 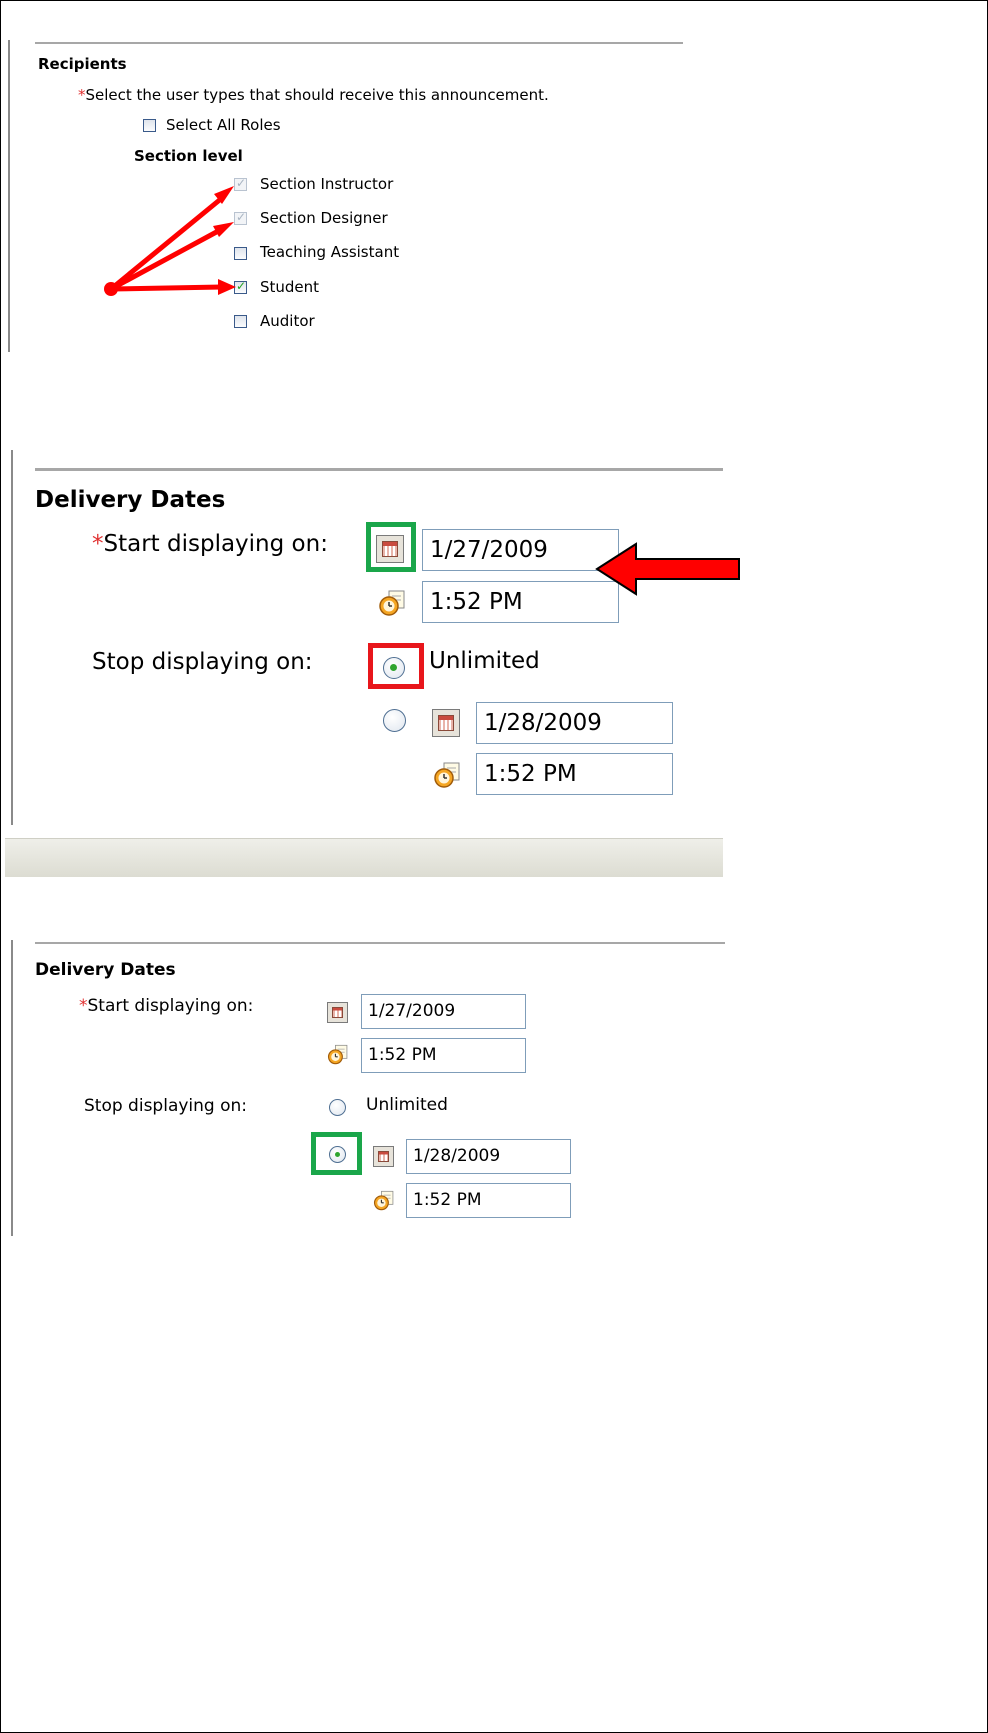 I want to click on panel-footer-bar, so click(x=364, y=857).